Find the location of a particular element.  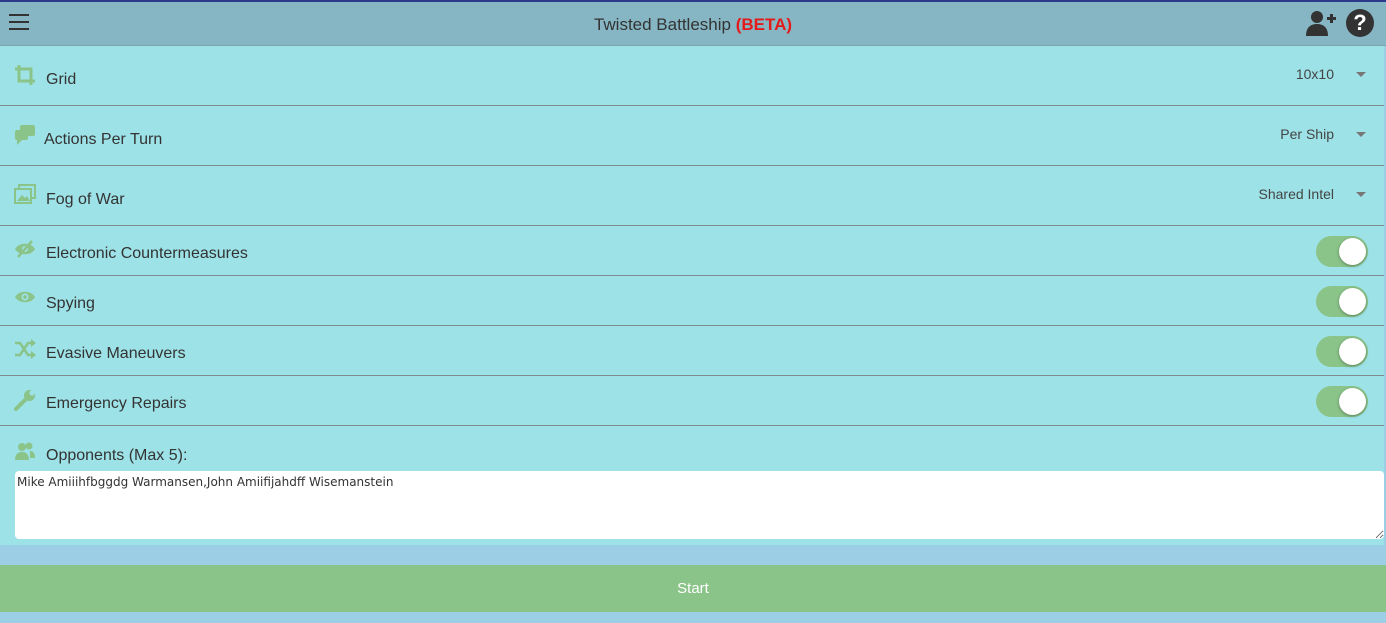

setting-label: Fog of War is located at coordinates (85, 199).